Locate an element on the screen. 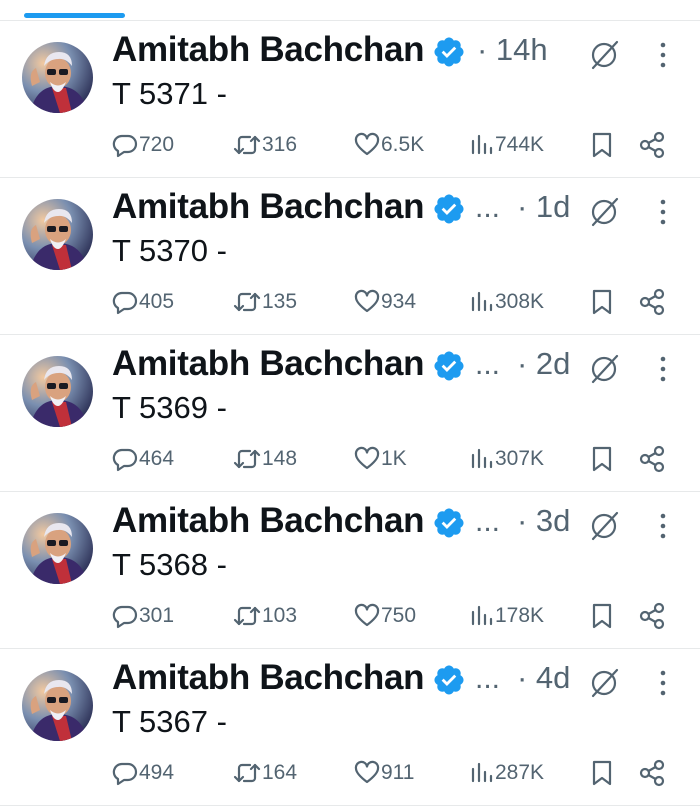  timestamp: · 4d is located at coordinates (543, 678).